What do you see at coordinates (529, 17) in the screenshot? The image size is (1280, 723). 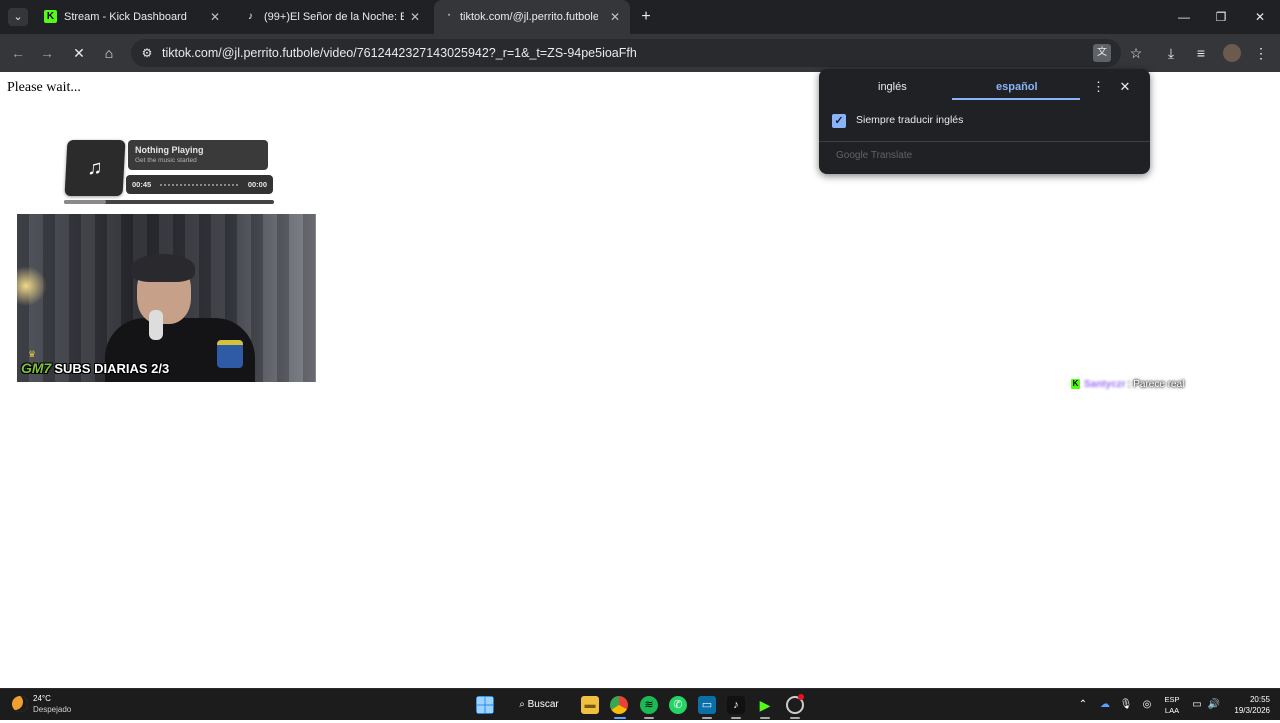 I see `tab-title: tiktok.com/@jl.perrito.futbole/v` at bounding box center [529, 17].